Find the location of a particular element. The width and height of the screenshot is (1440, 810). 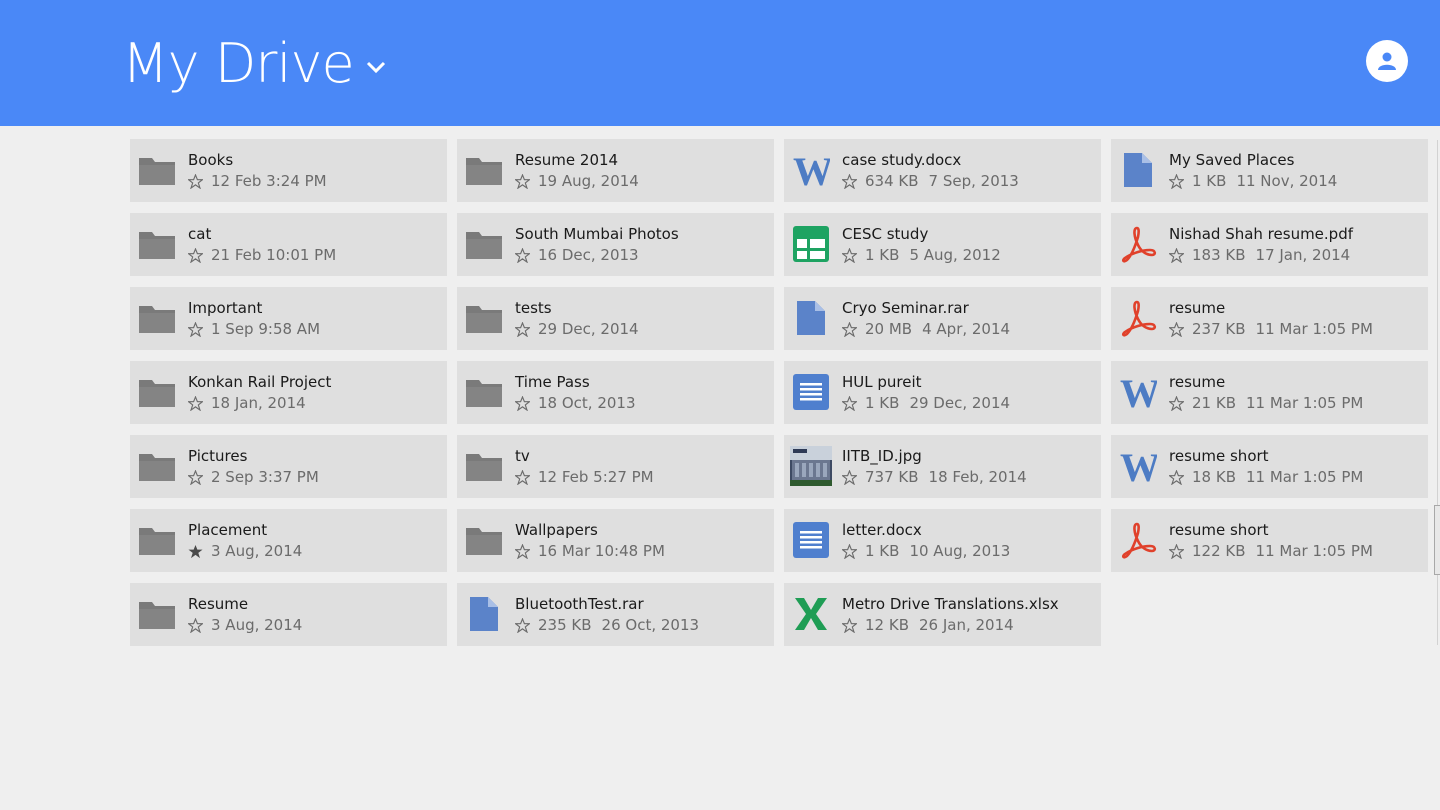

item-date: 7 Sep, 2013 is located at coordinates (973, 181).